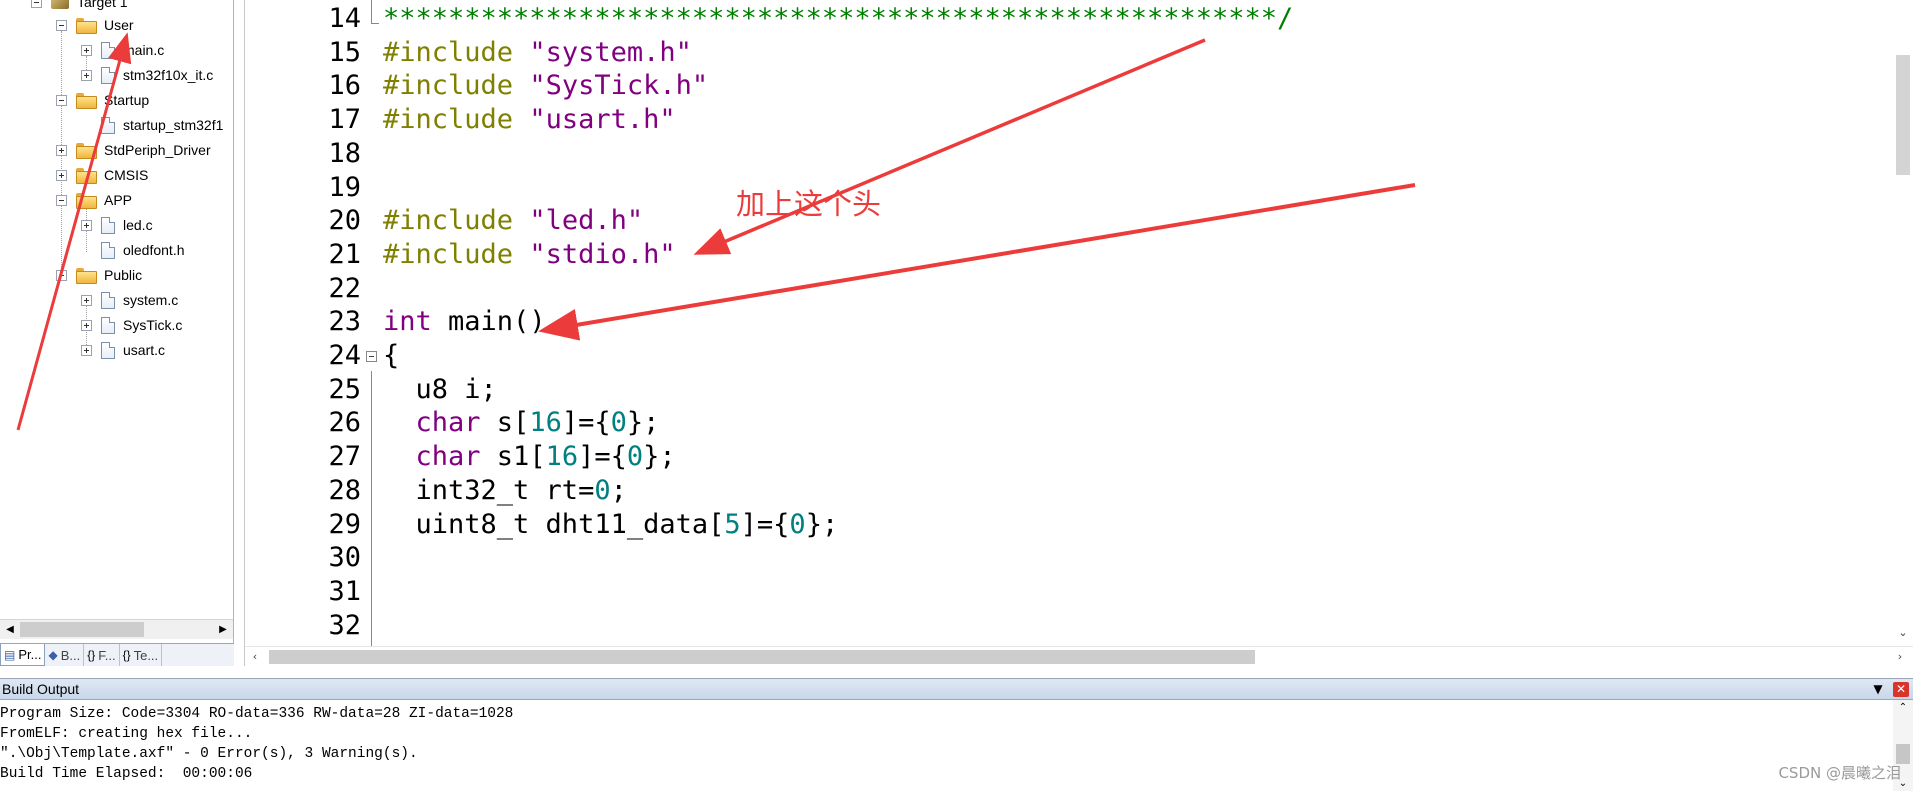  I want to click on tree-item-cmsis: CMSIS, so click(102, 175).